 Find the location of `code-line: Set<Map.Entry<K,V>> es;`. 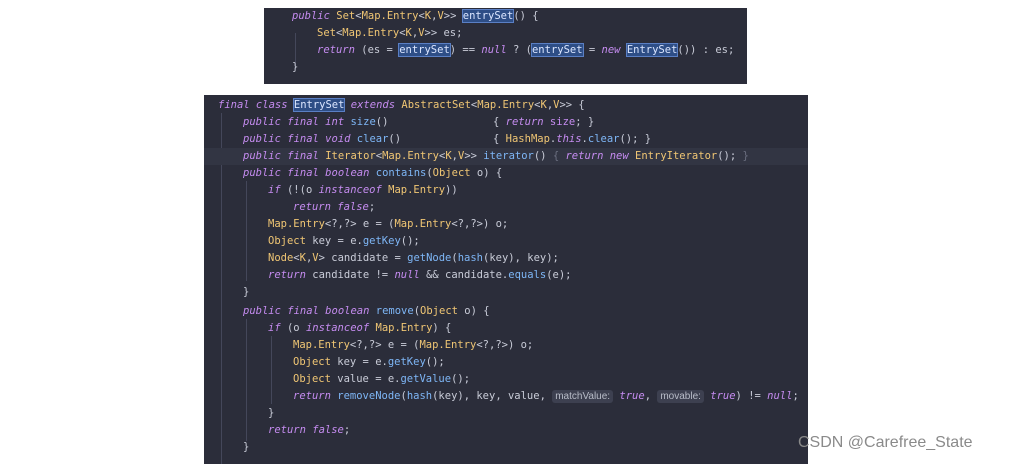

code-line: Set<Map.Entry<K,V>> es; is located at coordinates (390, 33).